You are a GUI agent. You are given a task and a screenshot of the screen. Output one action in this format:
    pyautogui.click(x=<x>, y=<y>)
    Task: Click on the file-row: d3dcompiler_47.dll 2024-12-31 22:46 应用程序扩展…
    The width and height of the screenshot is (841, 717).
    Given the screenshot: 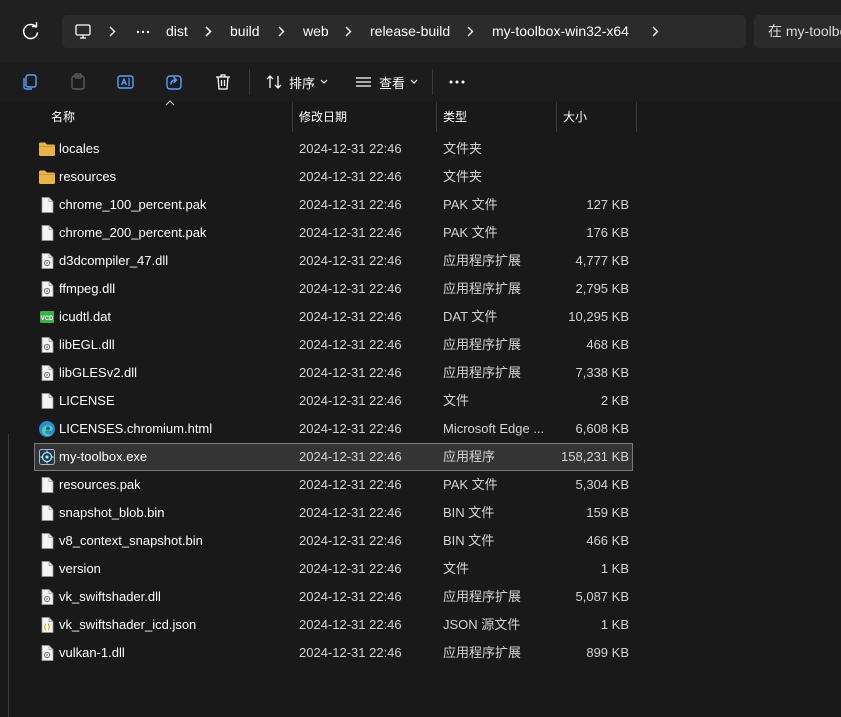 What is the action you would take?
    pyautogui.click(x=333, y=261)
    